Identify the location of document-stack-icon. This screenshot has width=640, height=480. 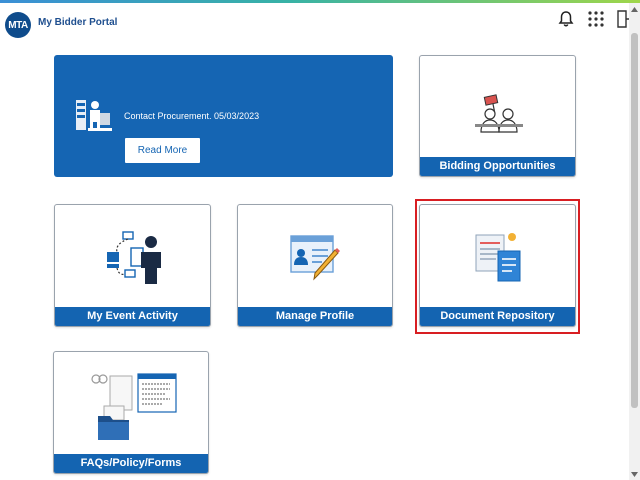
(499, 260).